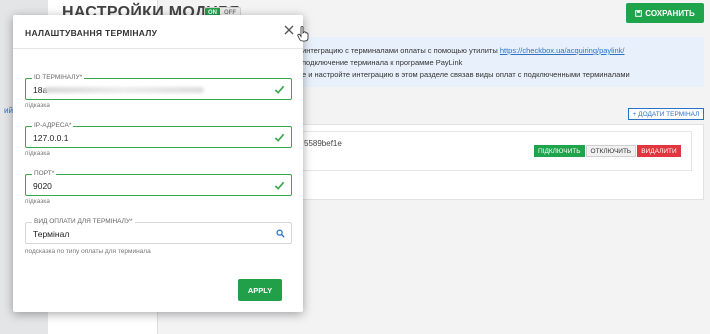 The image size is (710, 334). I want to click on port-field: ПОРТ* 9020 підказка, so click(158, 187).